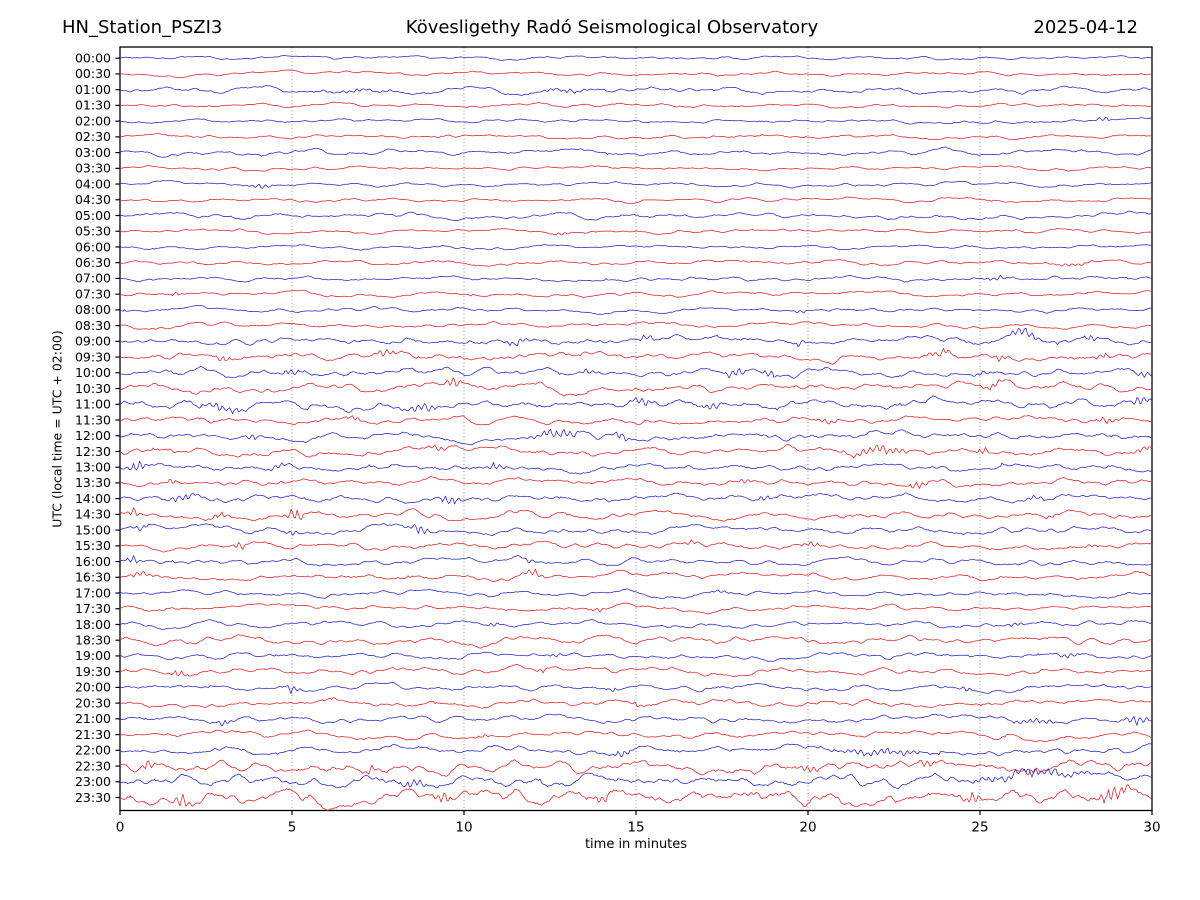 The width and height of the screenshot is (1200, 900). I want to click on y-tick-label: 00:30, so click(93, 73).